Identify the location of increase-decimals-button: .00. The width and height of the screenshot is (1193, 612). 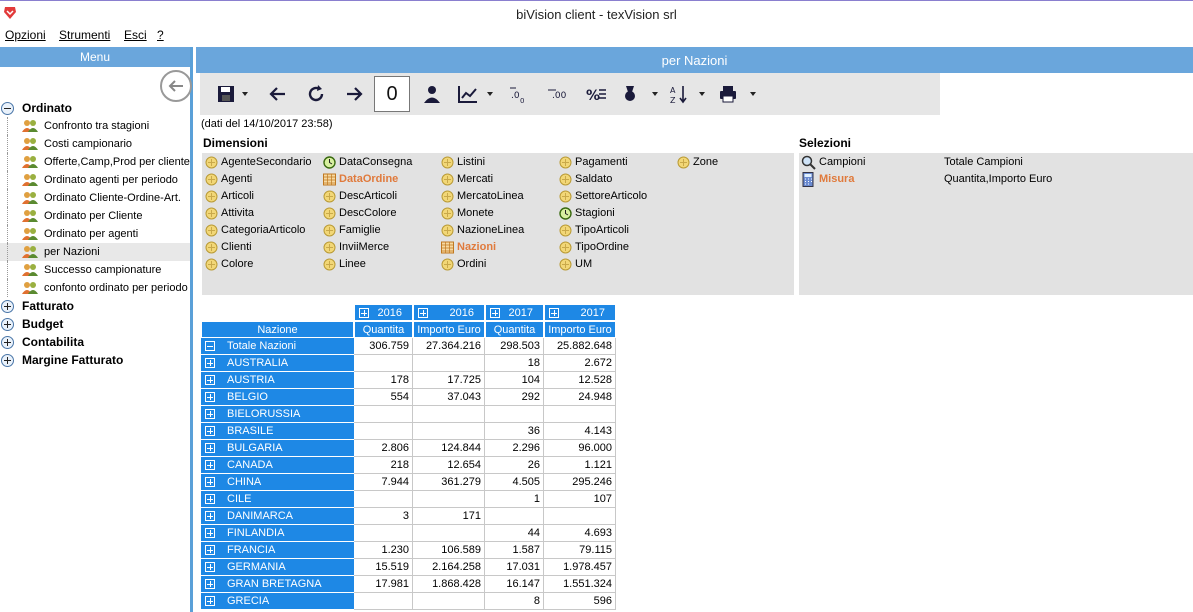
(558, 94).